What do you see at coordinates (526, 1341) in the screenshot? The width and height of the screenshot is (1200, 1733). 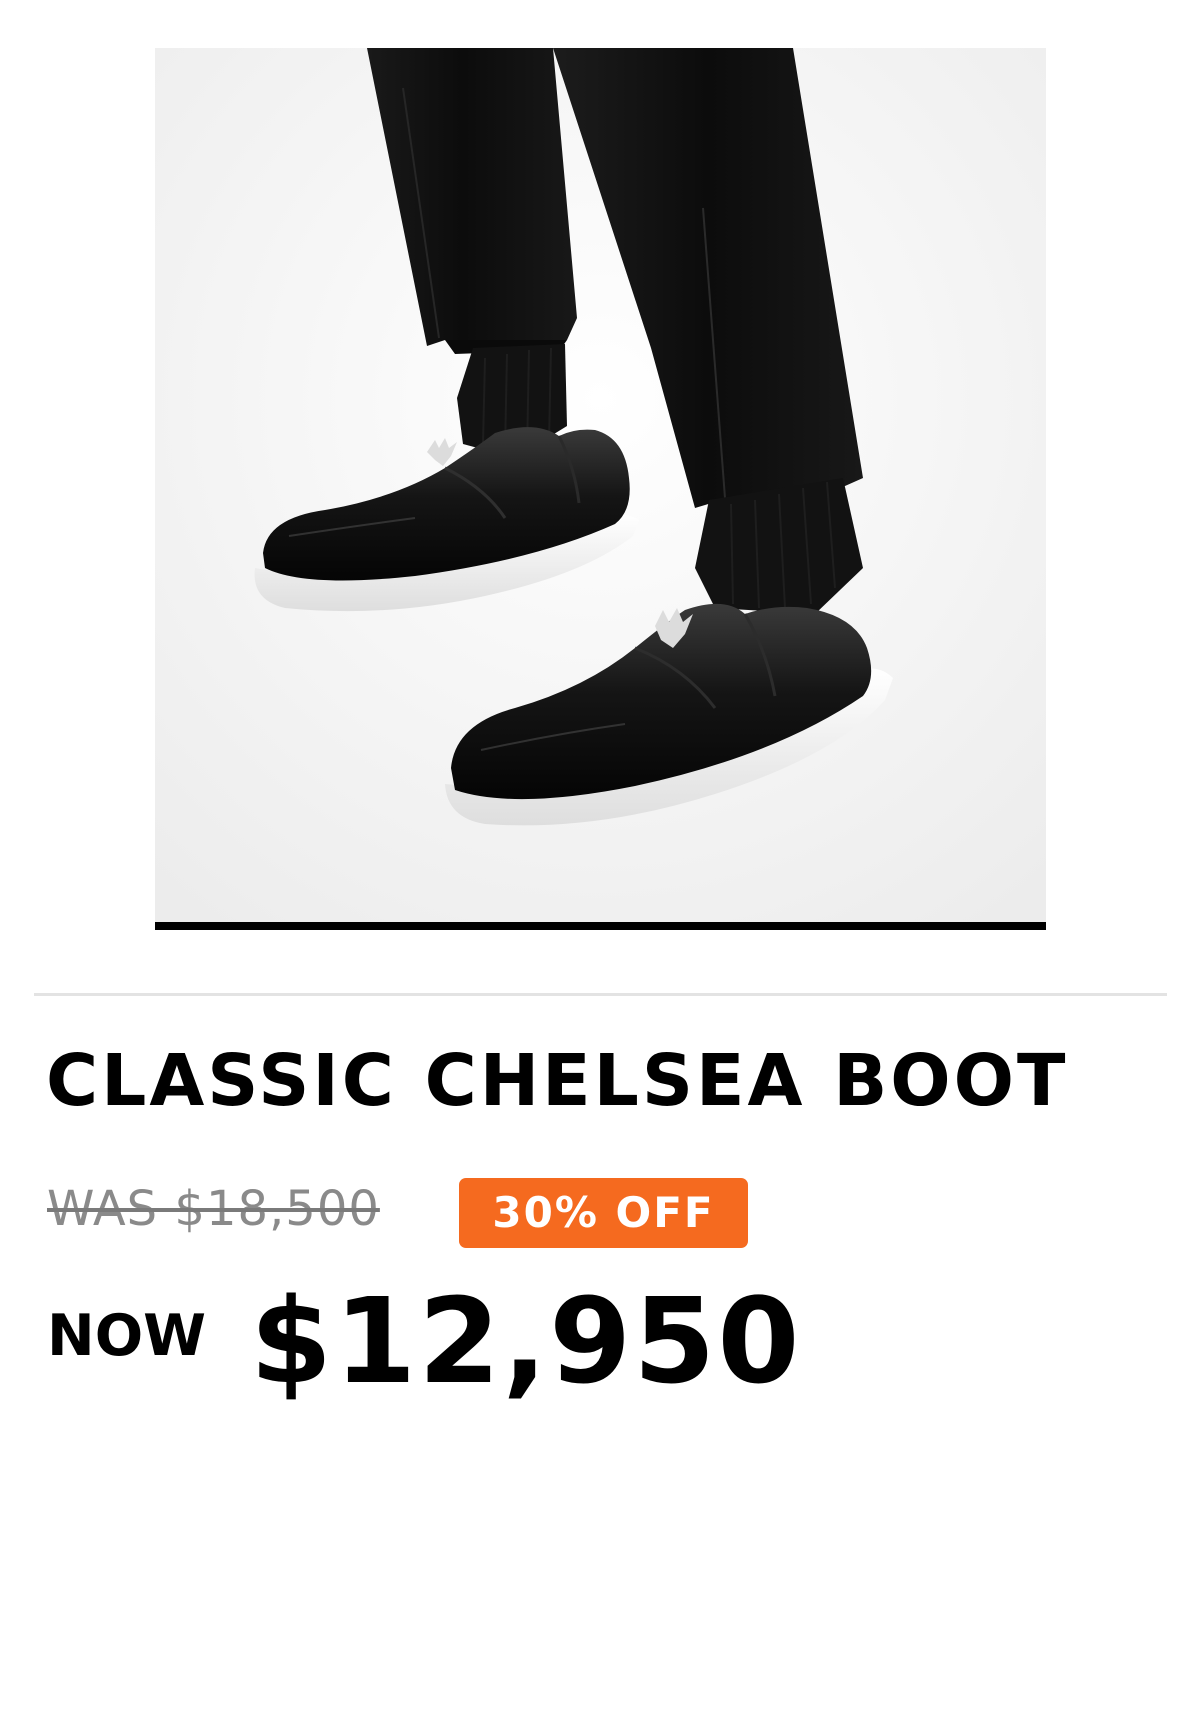 I see `sale-price: $12,950` at bounding box center [526, 1341].